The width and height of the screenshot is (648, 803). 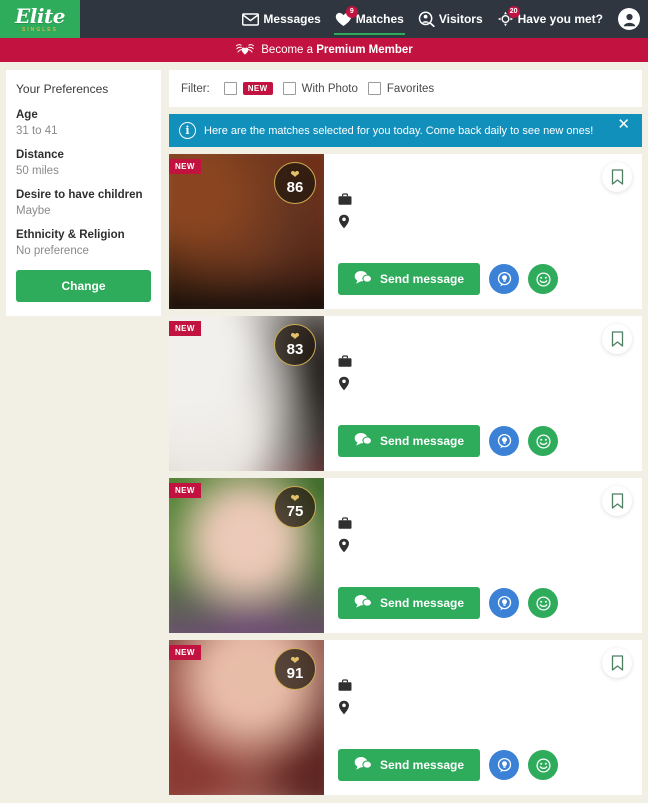 I want to click on preference-label: Age, so click(x=27, y=115).